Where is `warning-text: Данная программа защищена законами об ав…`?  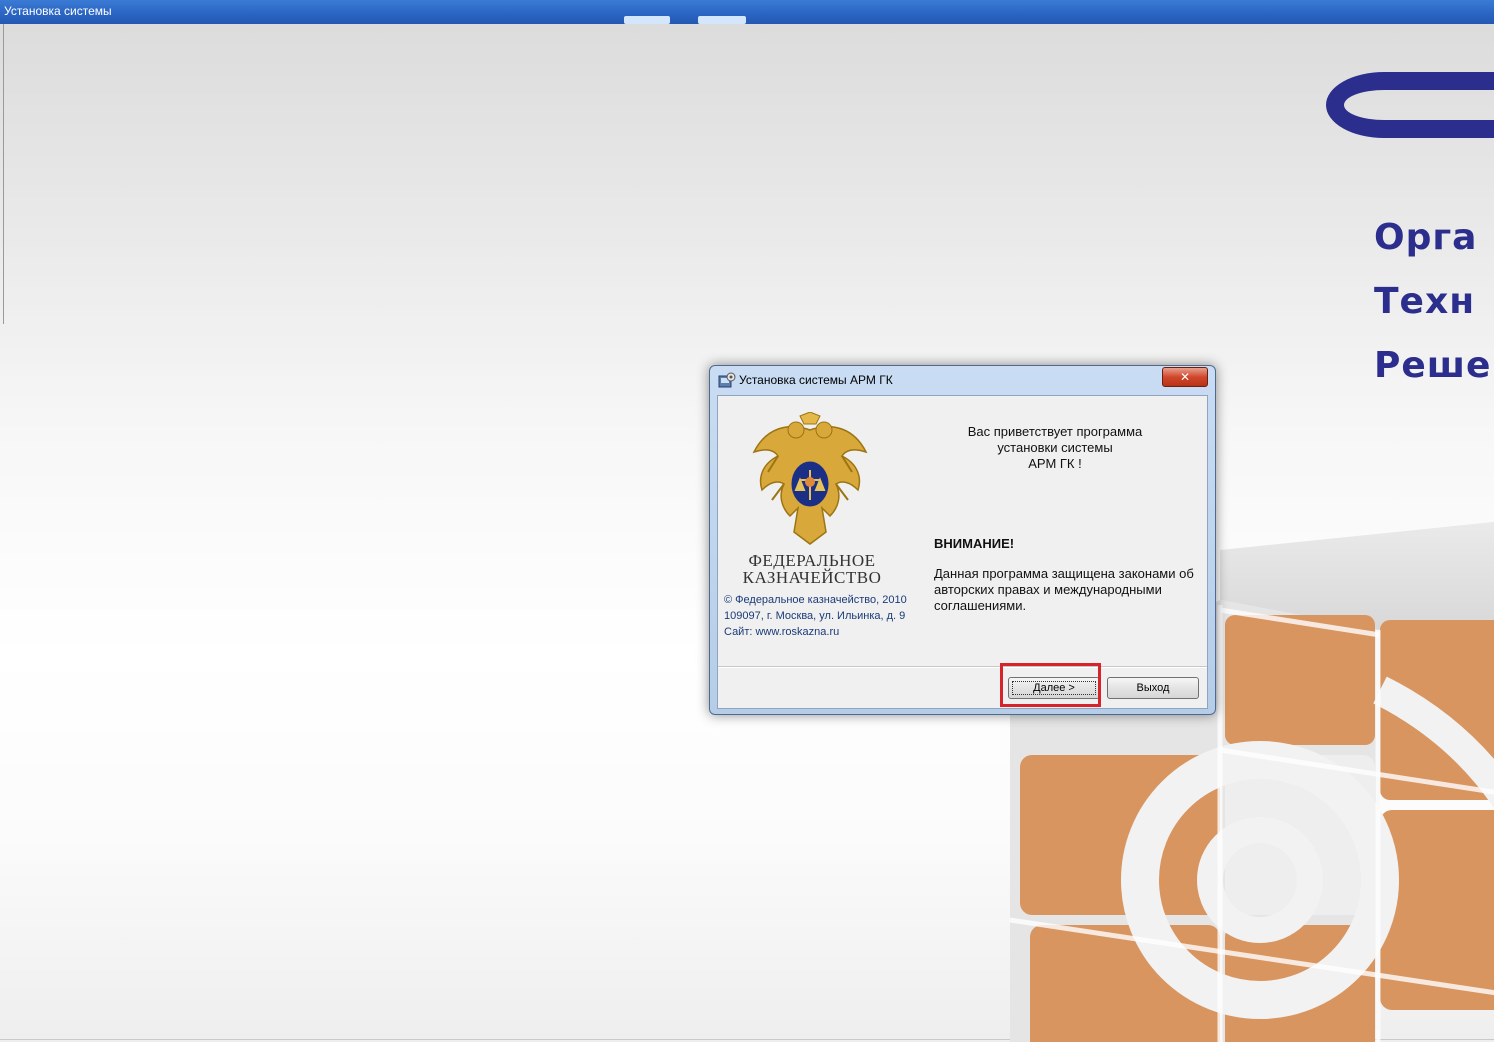 warning-text: Данная программа защищена законами об ав… is located at coordinates (1064, 589).